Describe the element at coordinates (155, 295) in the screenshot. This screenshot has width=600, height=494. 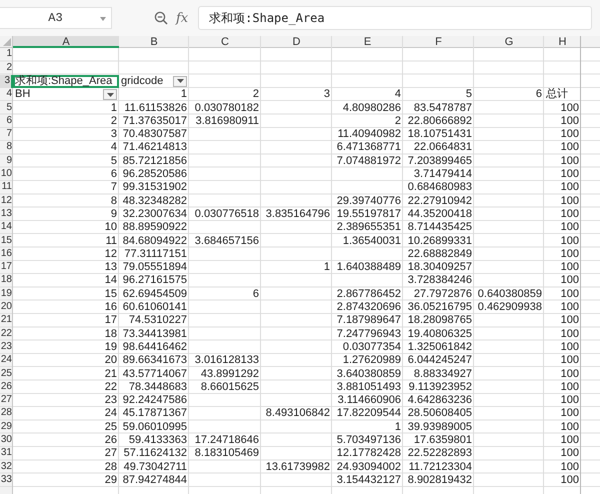
I see `table-cell-text: 62.69454509` at that location.